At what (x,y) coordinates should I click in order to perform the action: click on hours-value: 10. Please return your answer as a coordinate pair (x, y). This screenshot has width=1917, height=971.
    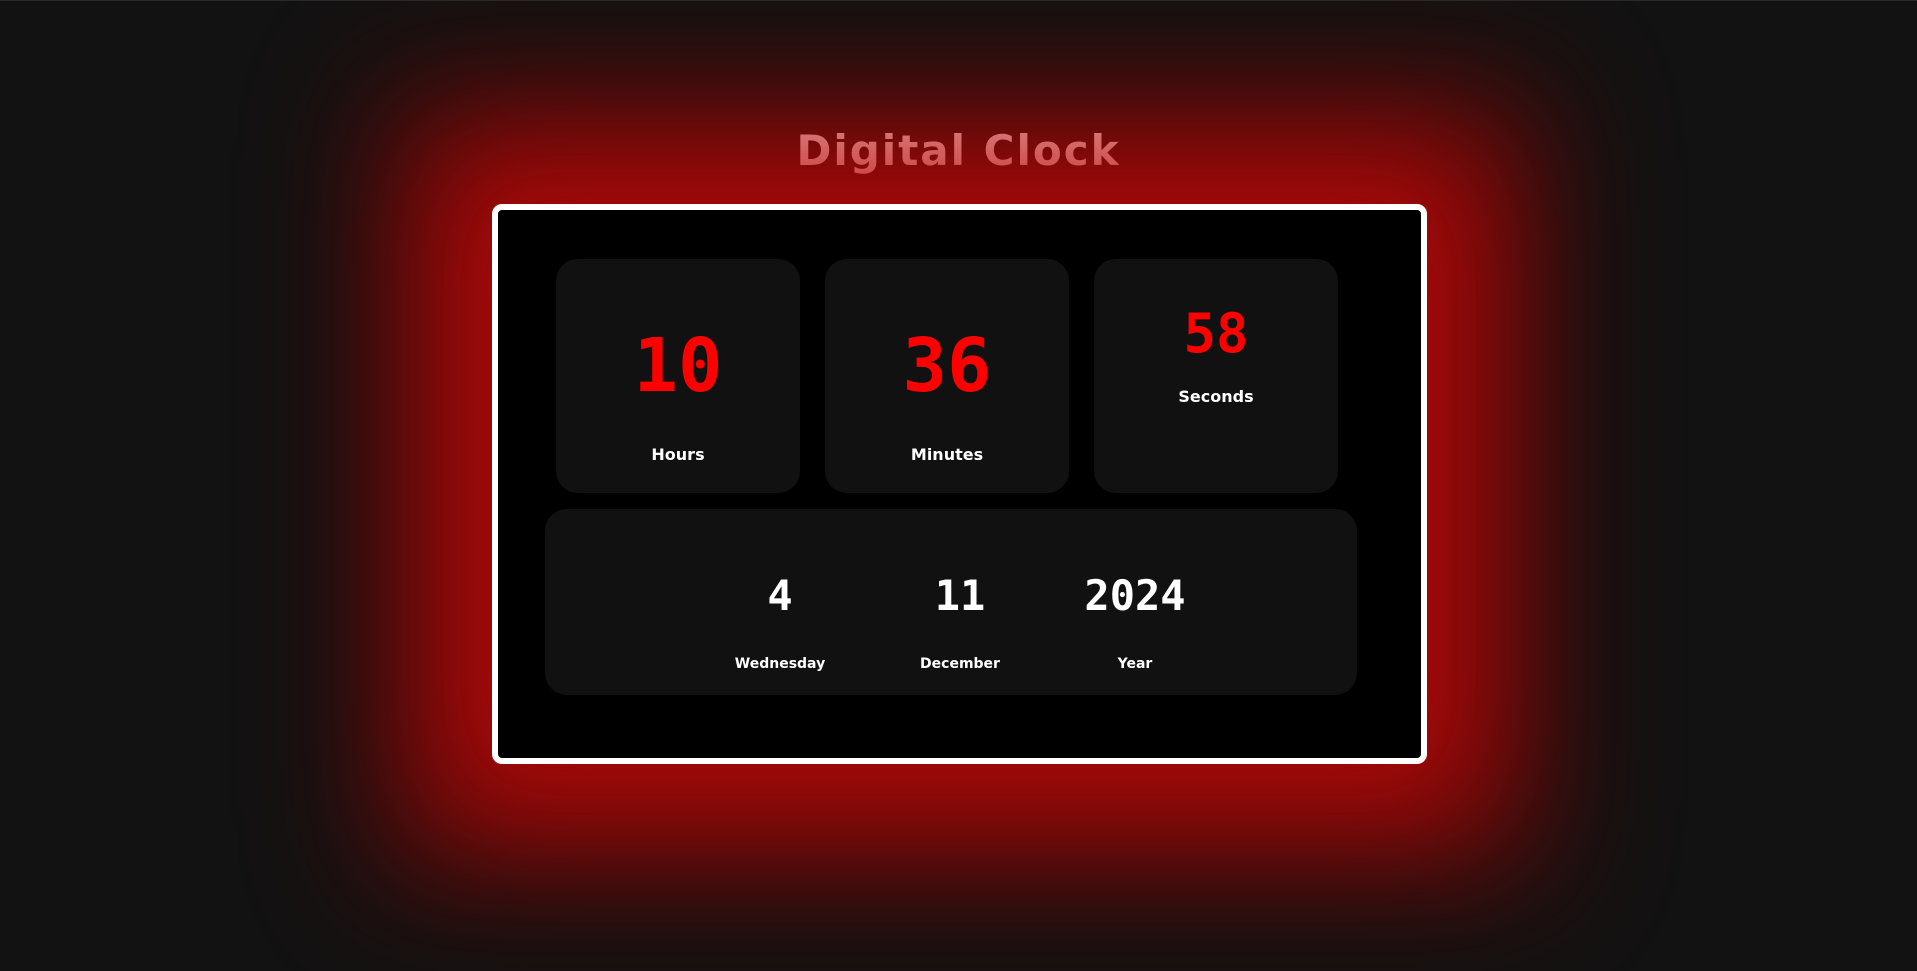
    Looking at the image, I should click on (678, 366).